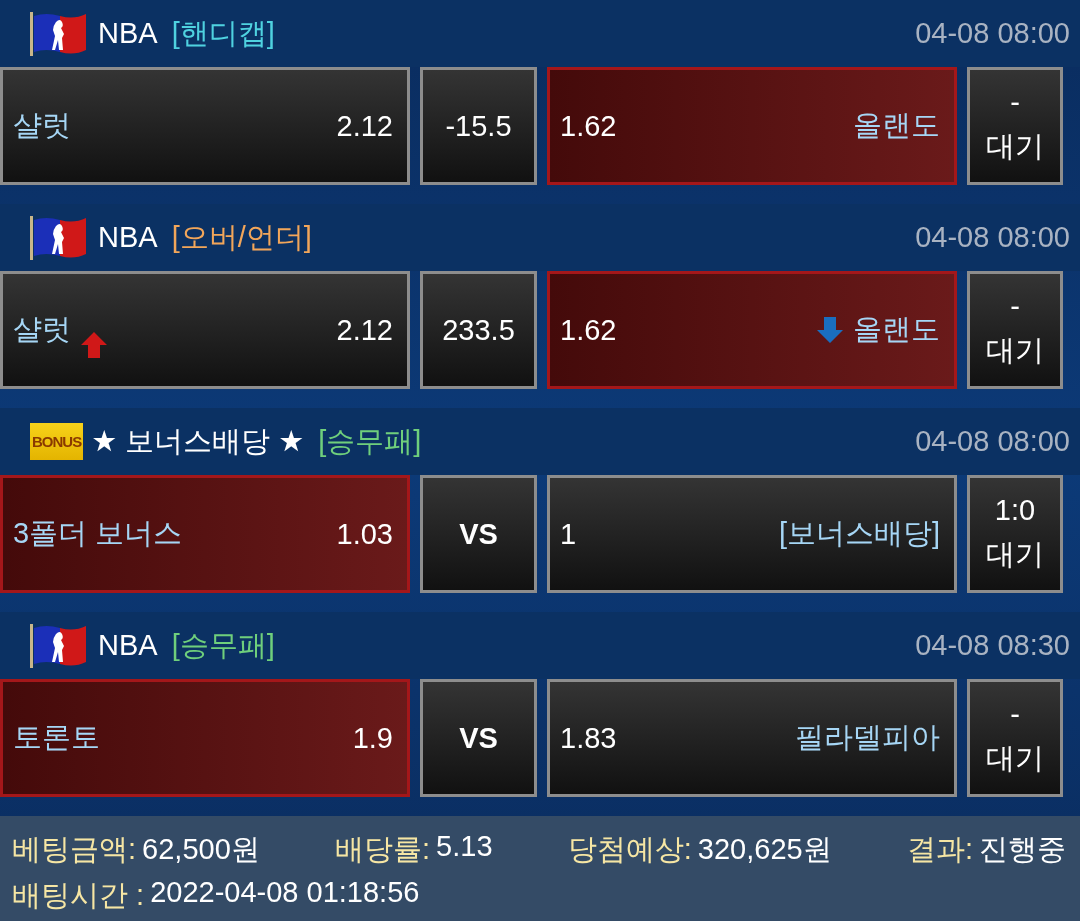  What do you see at coordinates (629, 849) in the screenshot?
I see `summary-label: 당첨예상:` at bounding box center [629, 849].